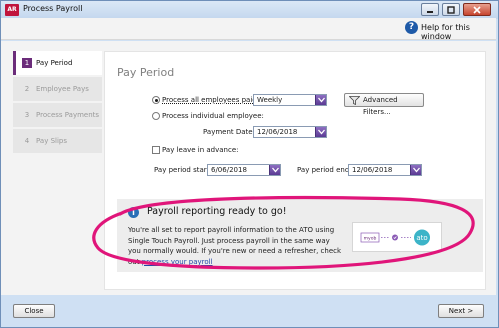 The height and width of the screenshot is (328, 499). Describe the element at coordinates (372, 170) in the screenshot. I see `period-end-value: 12/06/2018` at that location.